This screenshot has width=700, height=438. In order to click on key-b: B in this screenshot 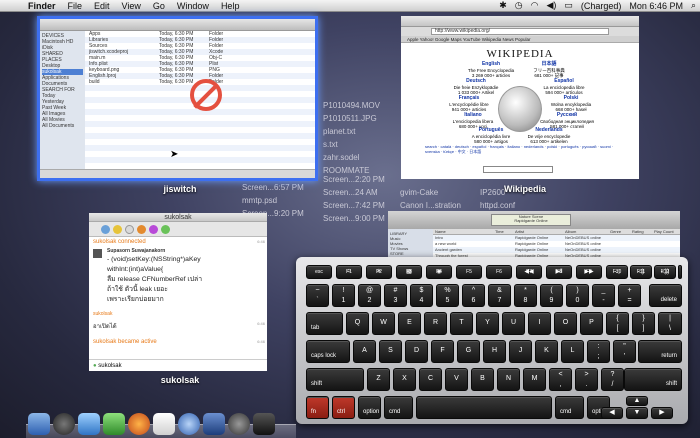, I will do `click(482, 379)`.